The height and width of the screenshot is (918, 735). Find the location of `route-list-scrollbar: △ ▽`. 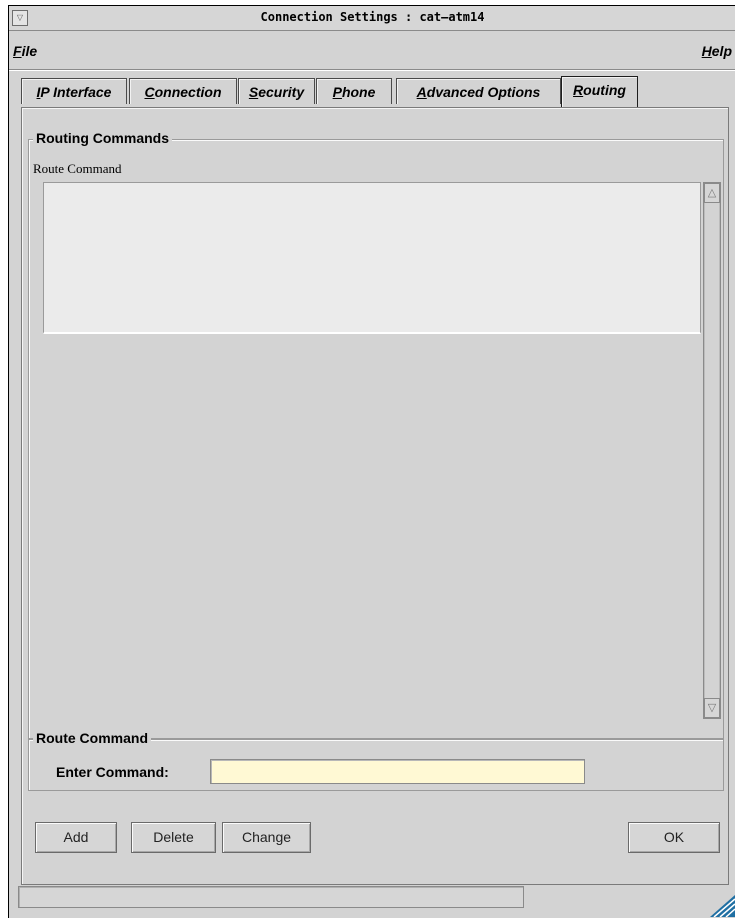

route-list-scrollbar: △ ▽ is located at coordinates (712, 450).